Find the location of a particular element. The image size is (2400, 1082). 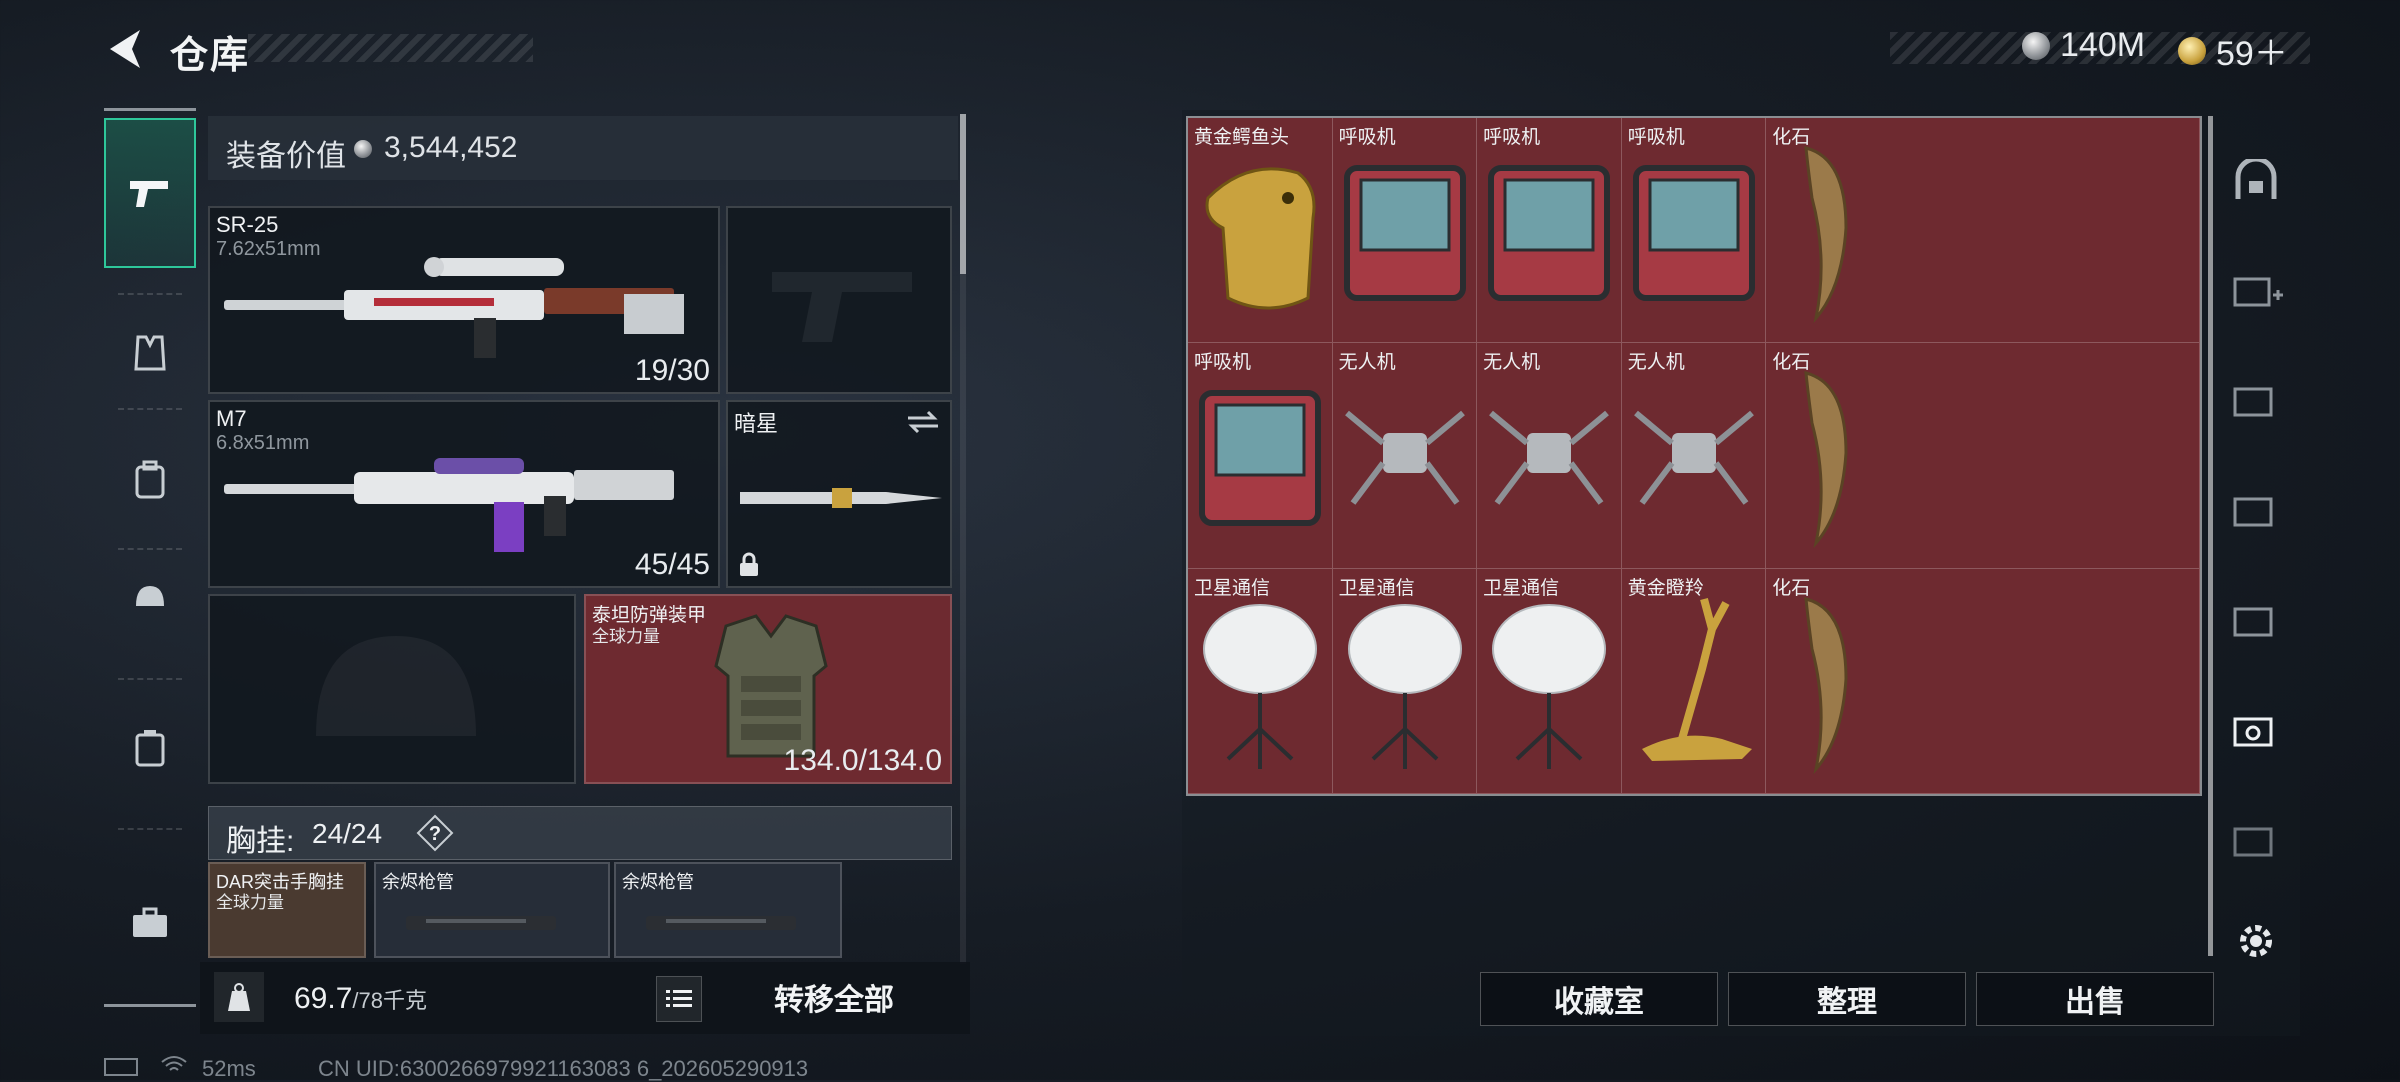

toolbox-icon is located at coordinates (150, 922).